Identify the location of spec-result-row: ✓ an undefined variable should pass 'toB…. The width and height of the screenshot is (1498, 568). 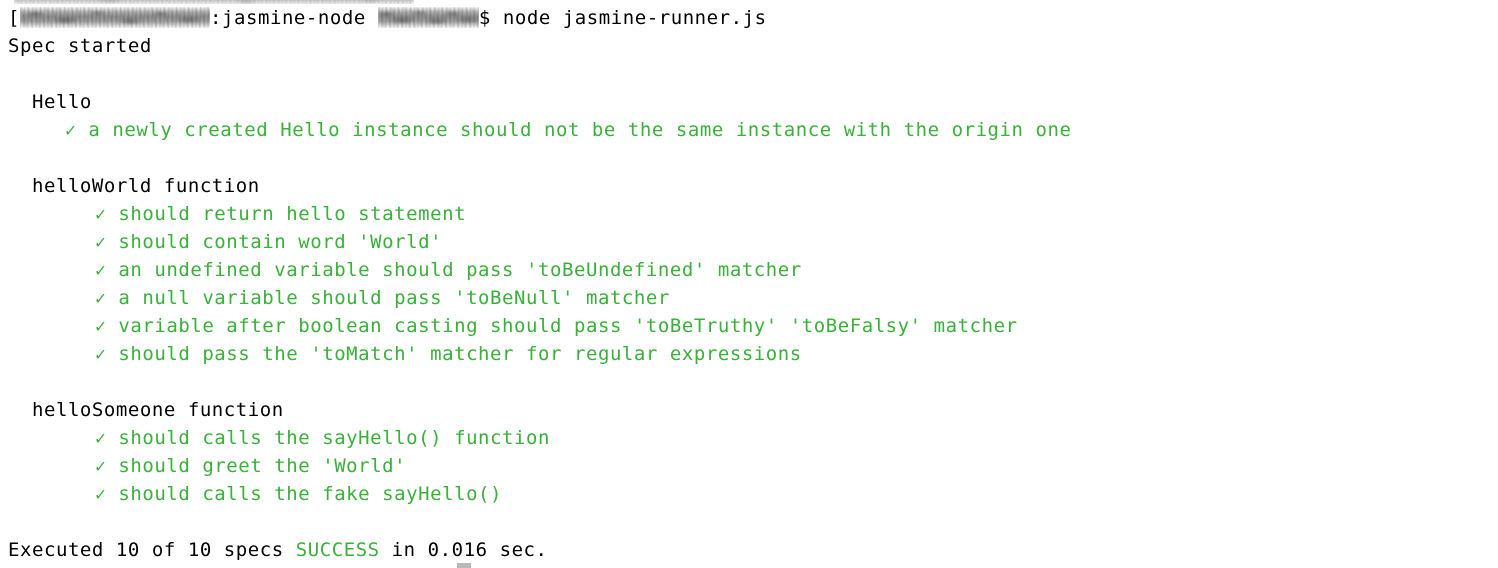
(448, 270).